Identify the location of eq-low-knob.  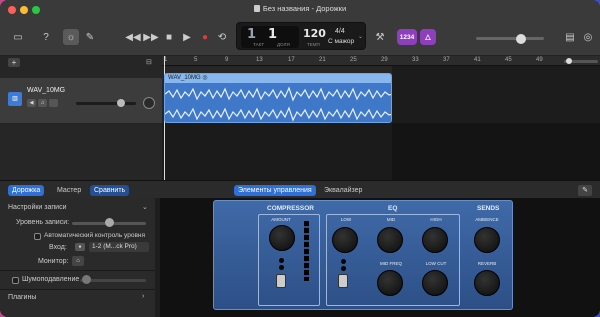
(345, 240).